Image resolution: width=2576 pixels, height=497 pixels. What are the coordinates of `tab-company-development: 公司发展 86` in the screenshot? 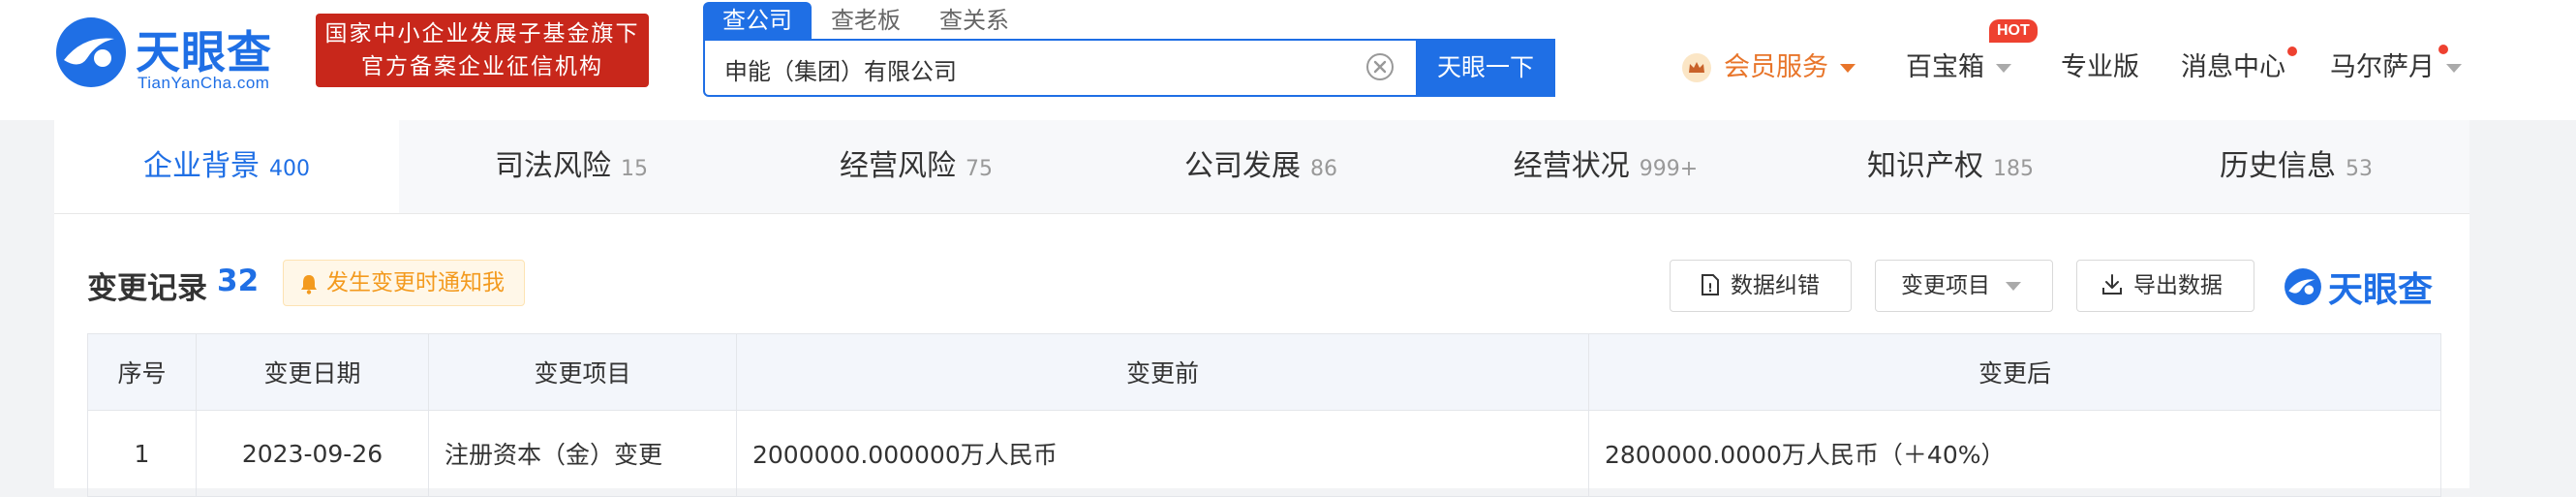 It's located at (1261, 166).